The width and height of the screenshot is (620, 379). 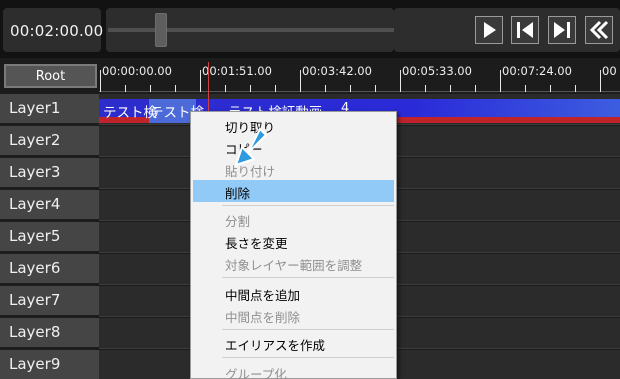 I want to click on seek-thumb, so click(x=161, y=30).